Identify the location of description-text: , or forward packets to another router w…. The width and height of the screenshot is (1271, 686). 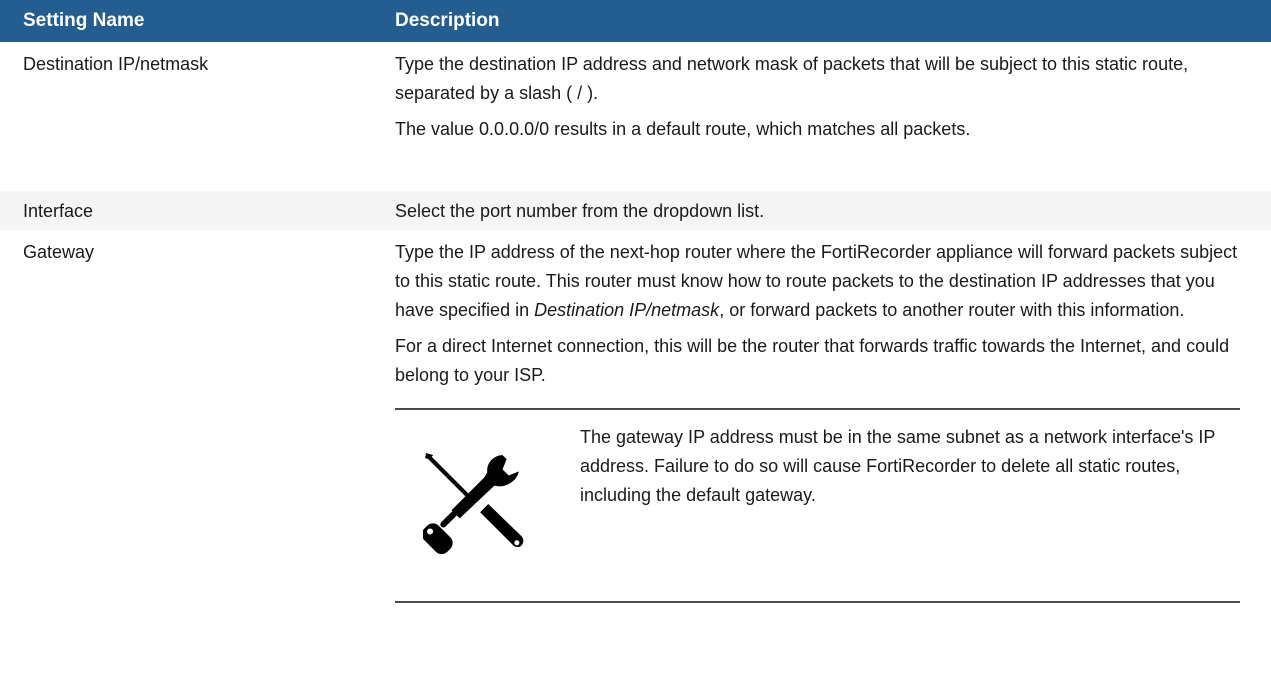
(952, 310).